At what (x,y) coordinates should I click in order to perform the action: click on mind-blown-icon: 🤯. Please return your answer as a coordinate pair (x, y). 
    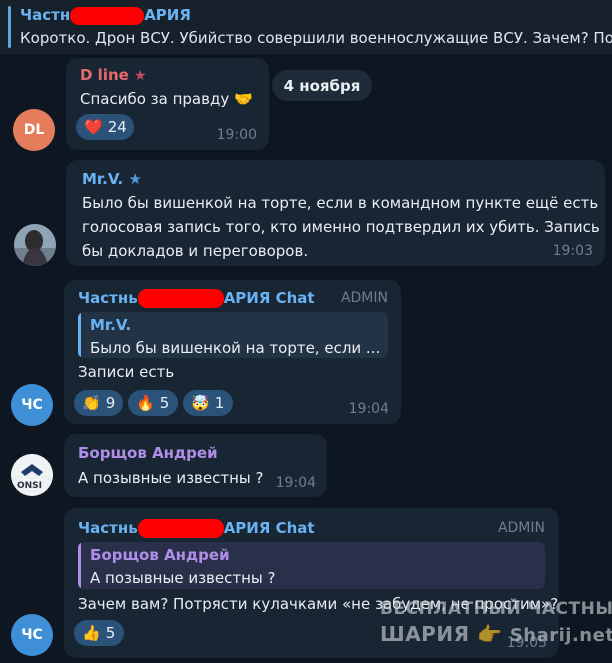
    Looking at the image, I should click on (200, 403).